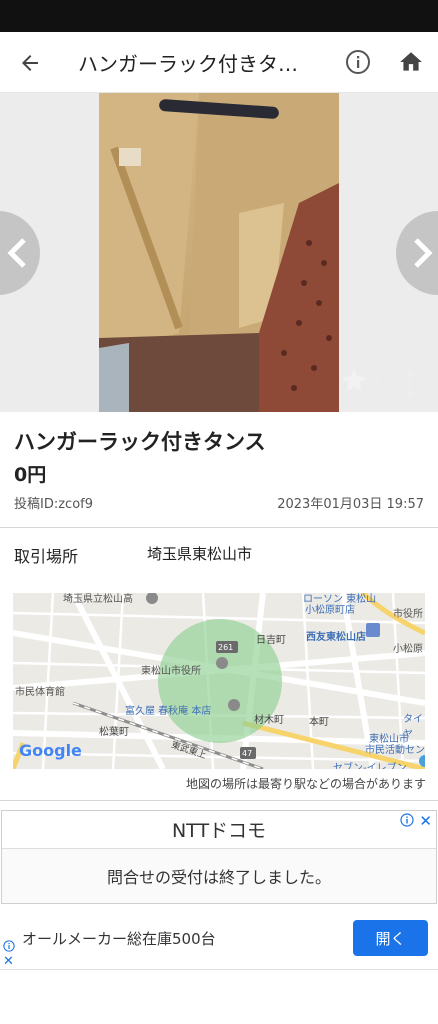 The height and width of the screenshot is (1024, 438). I want to click on ad-brand: NTTドコモ, so click(219, 830).